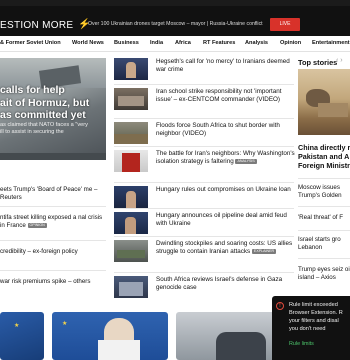  I want to click on list-item: war risk premiums spike – others, so click(53, 282).